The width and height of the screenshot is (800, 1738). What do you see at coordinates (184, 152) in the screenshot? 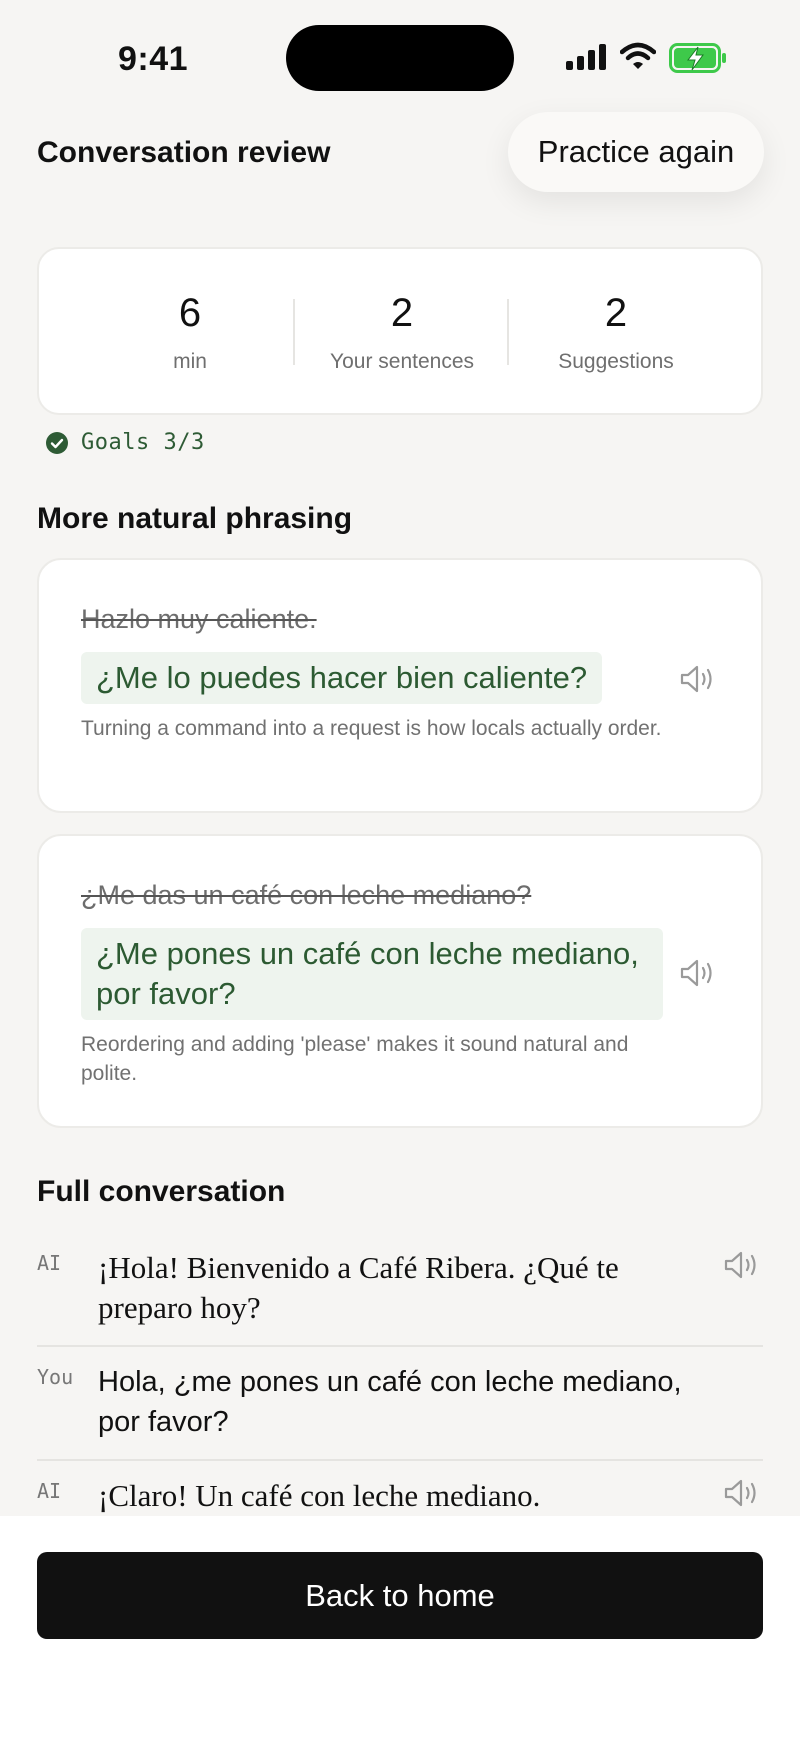
I see `page-title: Conversation review` at bounding box center [184, 152].